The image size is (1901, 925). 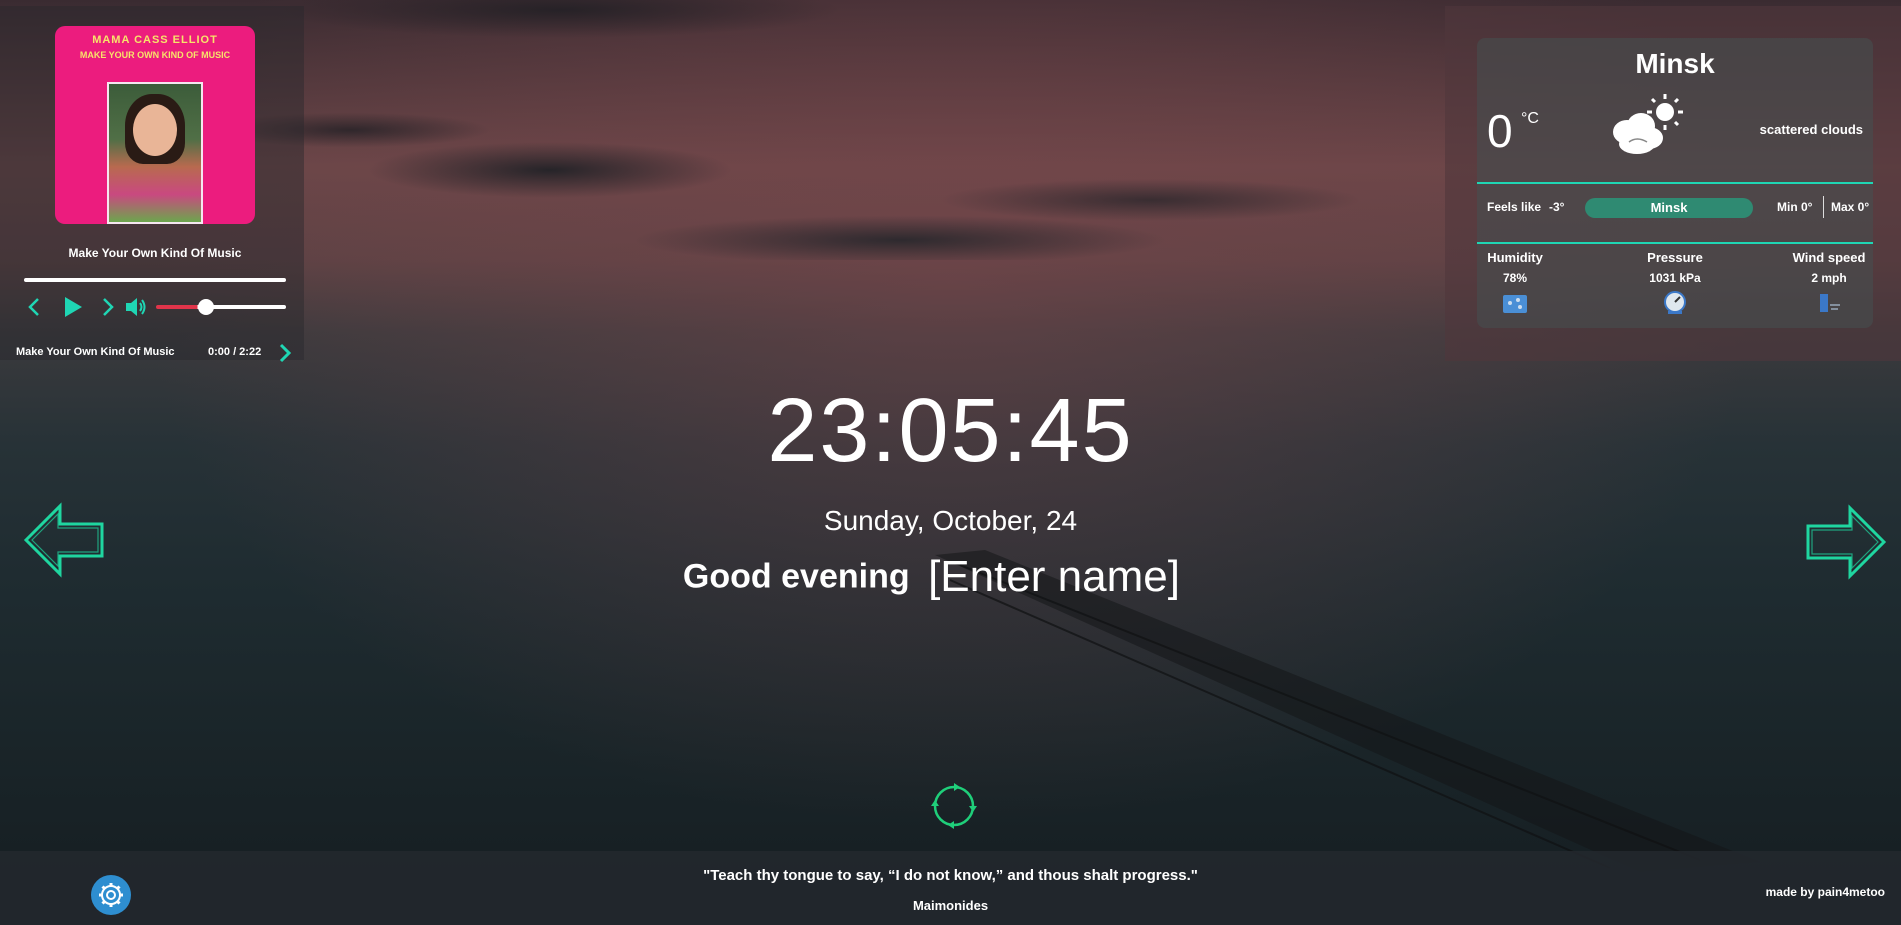 What do you see at coordinates (1515, 304) in the screenshot?
I see `humidity-icon` at bounding box center [1515, 304].